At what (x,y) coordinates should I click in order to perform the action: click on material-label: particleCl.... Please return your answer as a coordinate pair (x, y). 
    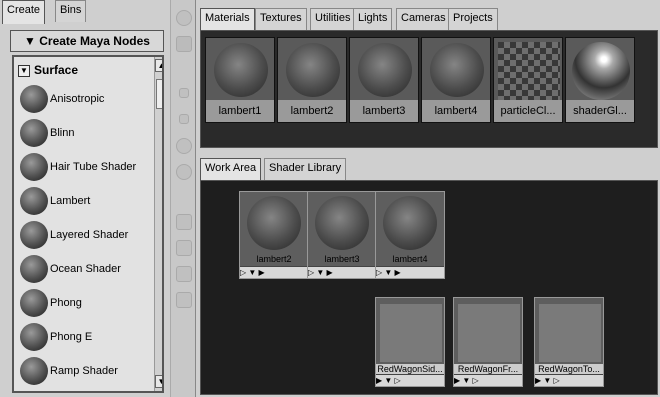
    Looking at the image, I should click on (528, 111).